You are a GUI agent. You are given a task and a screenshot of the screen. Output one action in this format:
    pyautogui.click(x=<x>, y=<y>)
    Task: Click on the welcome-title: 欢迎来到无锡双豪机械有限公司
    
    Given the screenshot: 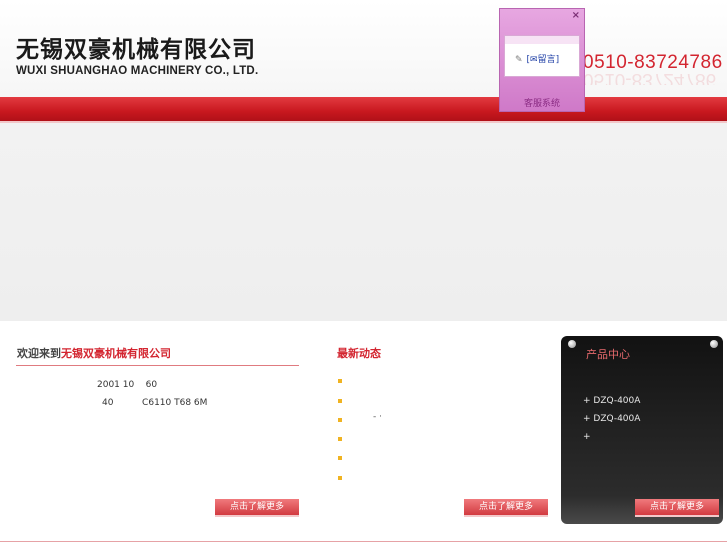 What is the action you would take?
    pyautogui.click(x=94, y=353)
    